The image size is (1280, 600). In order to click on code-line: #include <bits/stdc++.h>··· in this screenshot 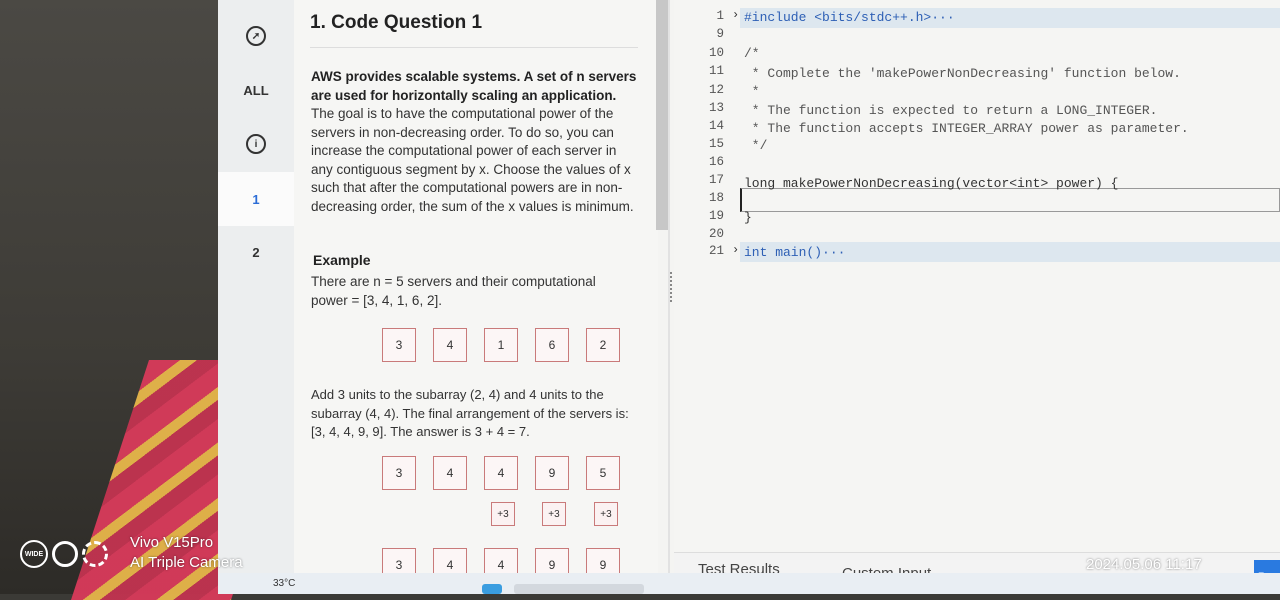, I will do `click(849, 17)`.